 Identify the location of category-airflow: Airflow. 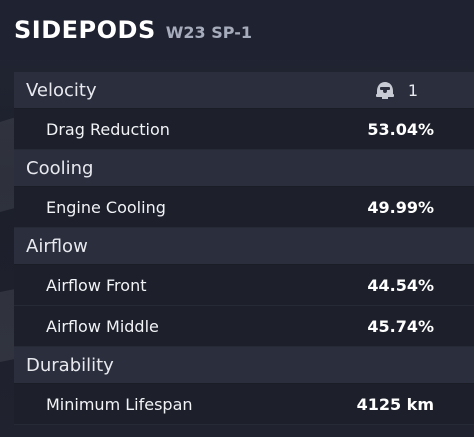
(244, 246).